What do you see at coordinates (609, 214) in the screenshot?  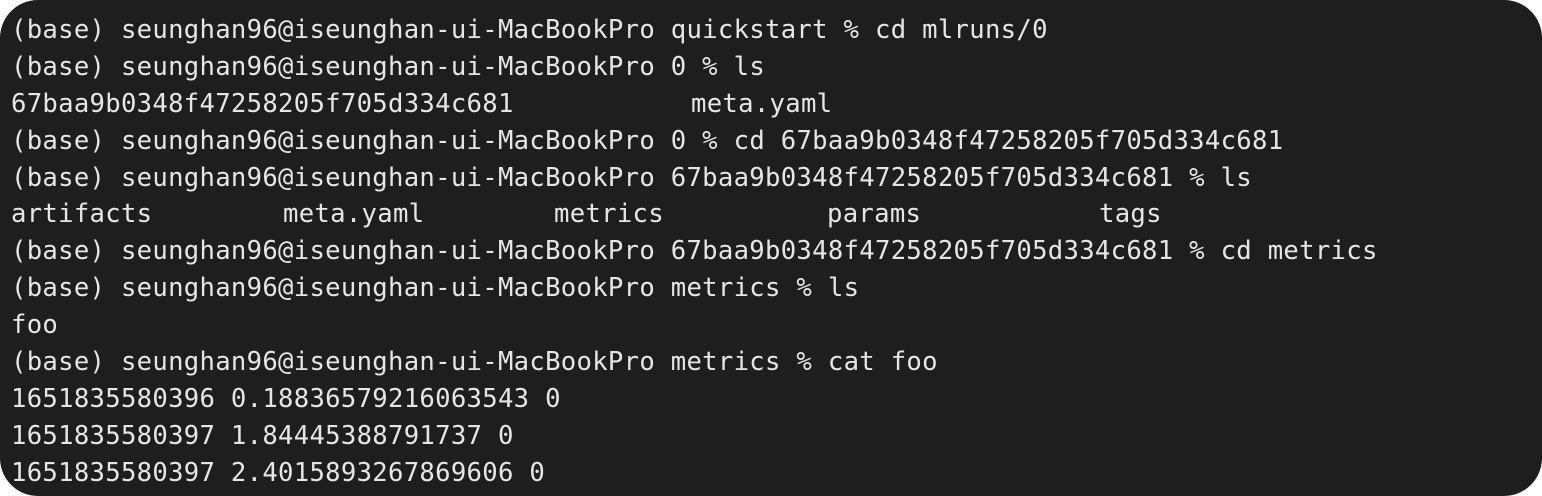 I see `ls-entry: metrics` at bounding box center [609, 214].